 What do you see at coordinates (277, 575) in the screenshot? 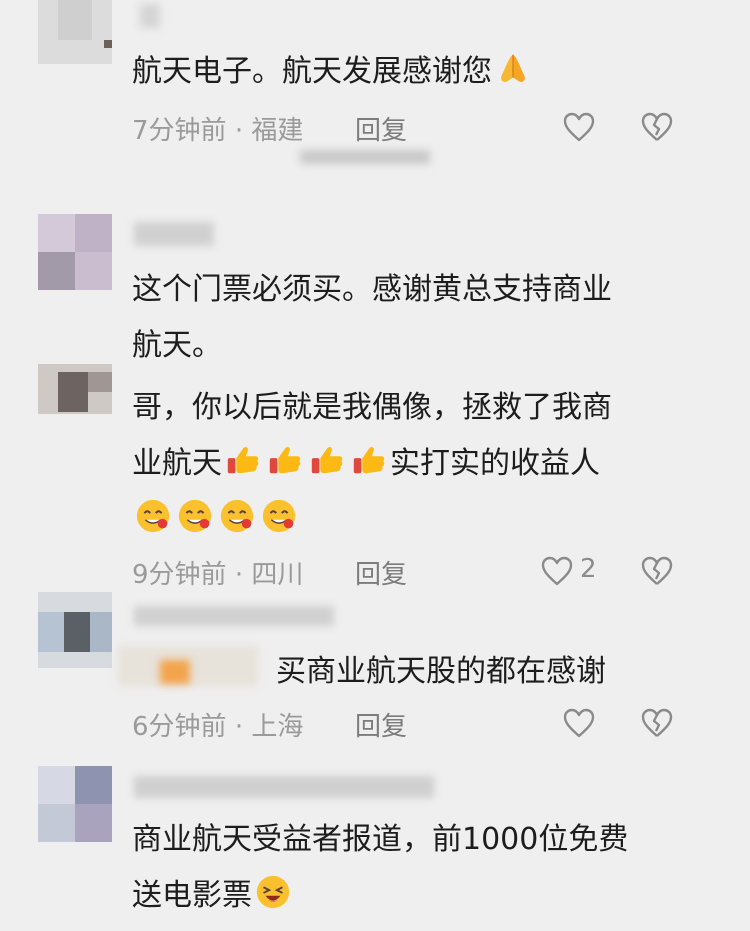
I see `comment-location: 四川` at bounding box center [277, 575].